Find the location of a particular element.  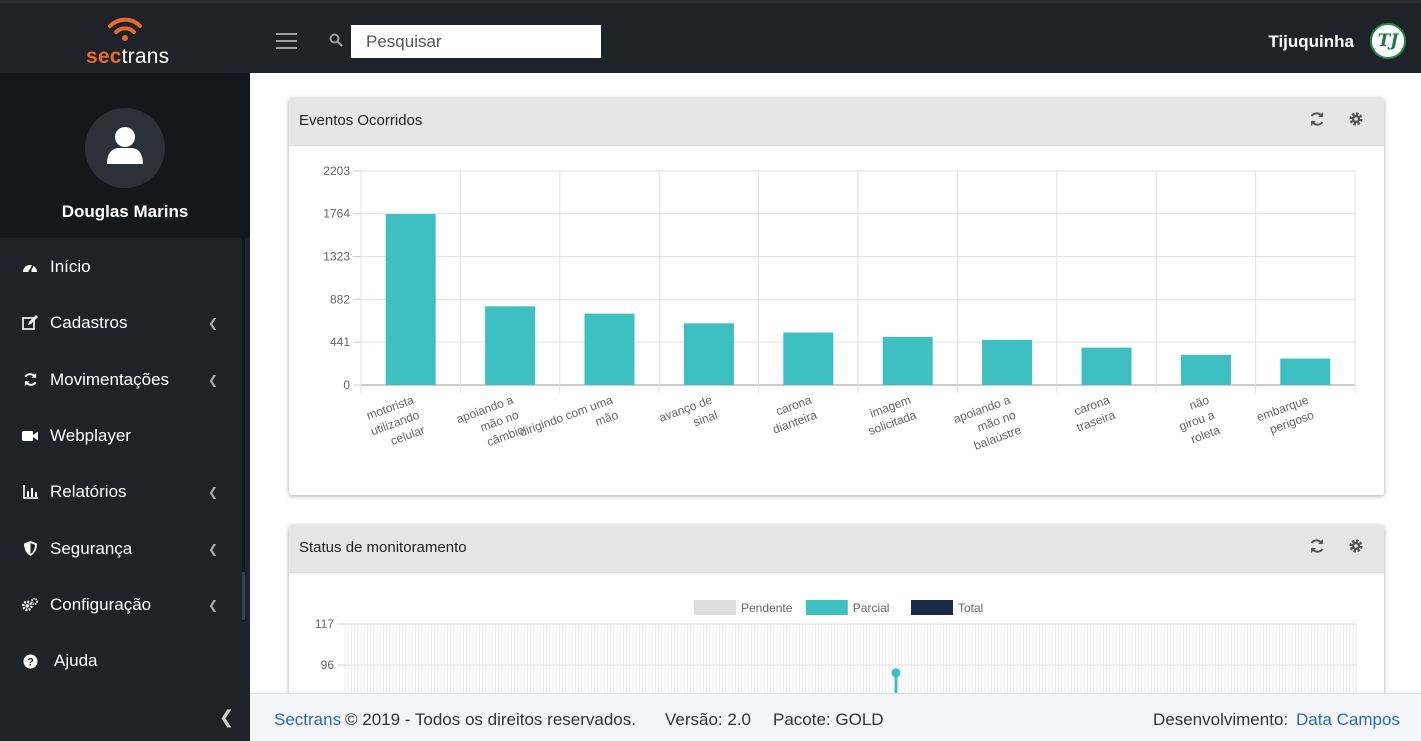

edit-icon is located at coordinates (30, 323).